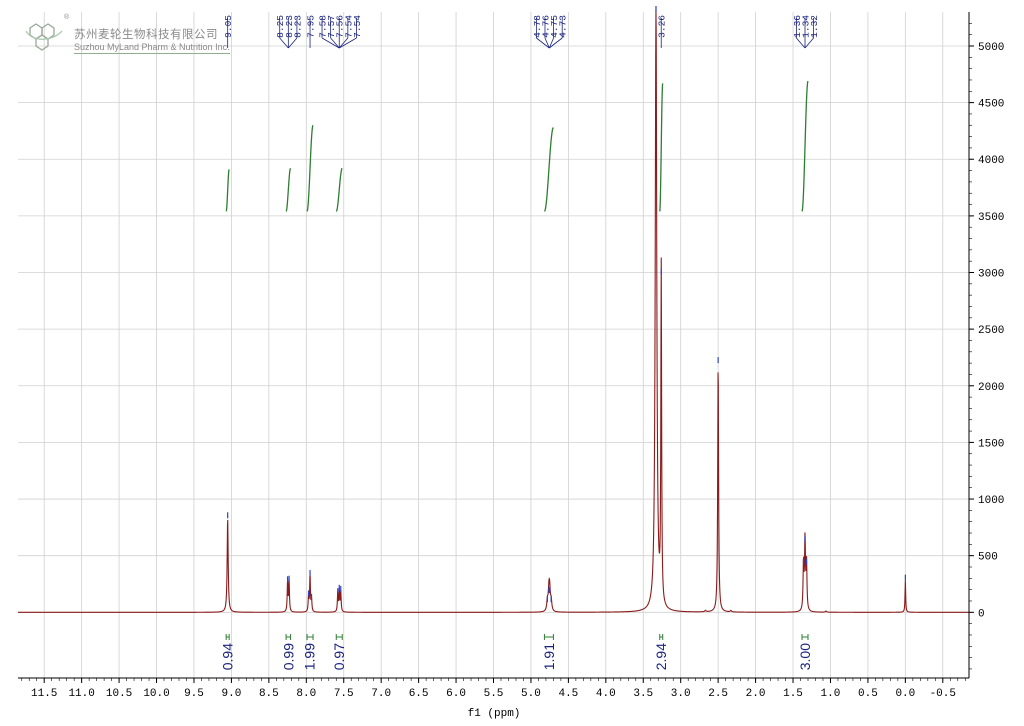 The width and height of the screenshot is (1024, 726). Describe the element at coordinates (339, 656) in the screenshot. I see `integral-value: 0.97` at that location.